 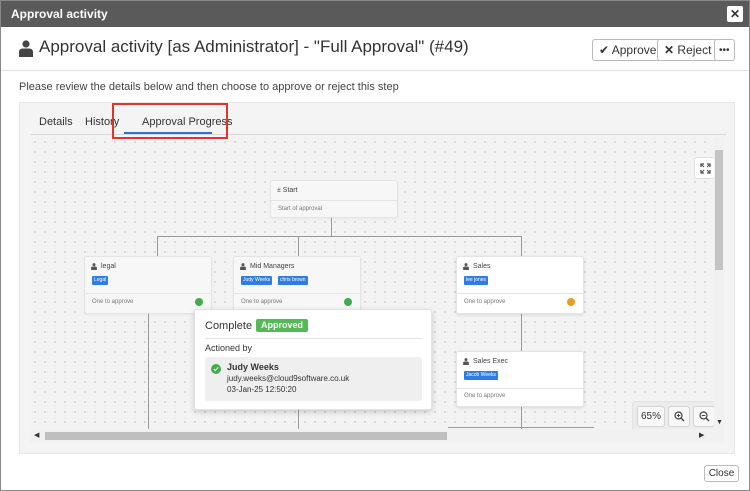 What do you see at coordinates (282, 325) in the screenshot?
I see `approved-badge: Approved` at bounding box center [282, 325].